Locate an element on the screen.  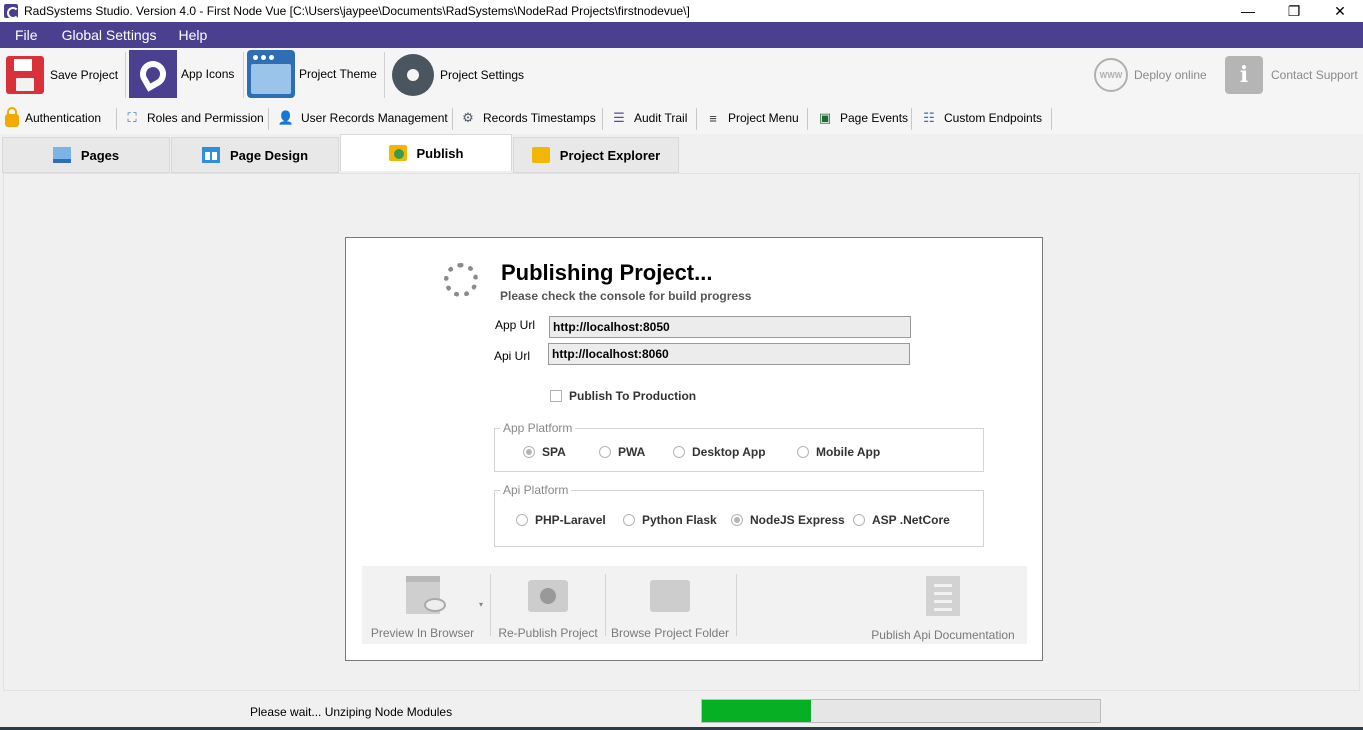
menu-file: File is located at coordinates (26, 35).